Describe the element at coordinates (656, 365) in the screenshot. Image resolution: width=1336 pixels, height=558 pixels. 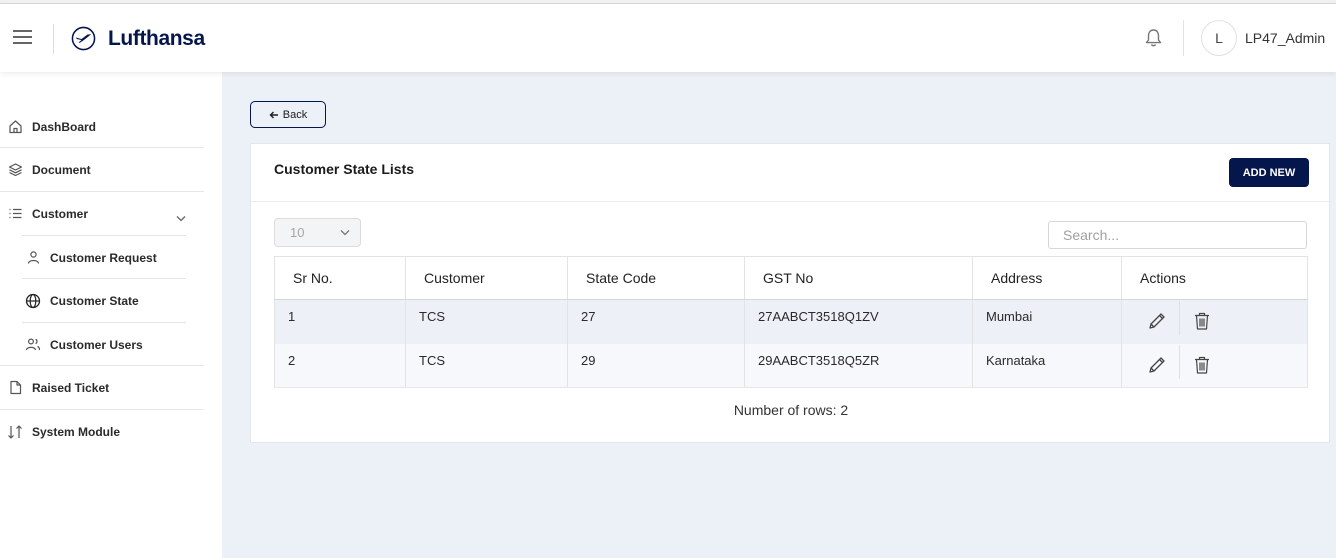
I see `cell-state-code: 29` at that location.